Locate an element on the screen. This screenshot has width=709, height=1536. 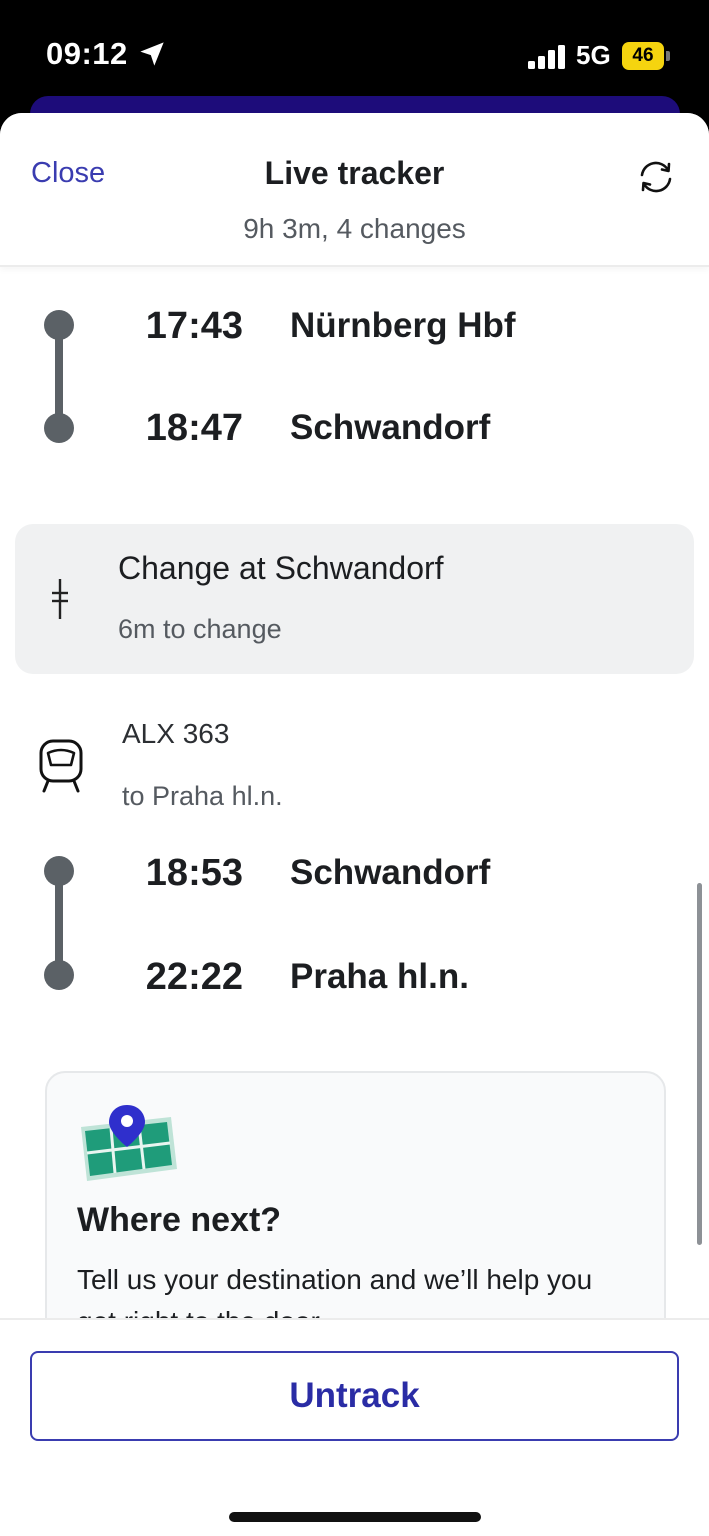
journey-leg-2: 18:53 Schwandorf 22:22 Praha hl.n. is located at coordinates (354, 921).